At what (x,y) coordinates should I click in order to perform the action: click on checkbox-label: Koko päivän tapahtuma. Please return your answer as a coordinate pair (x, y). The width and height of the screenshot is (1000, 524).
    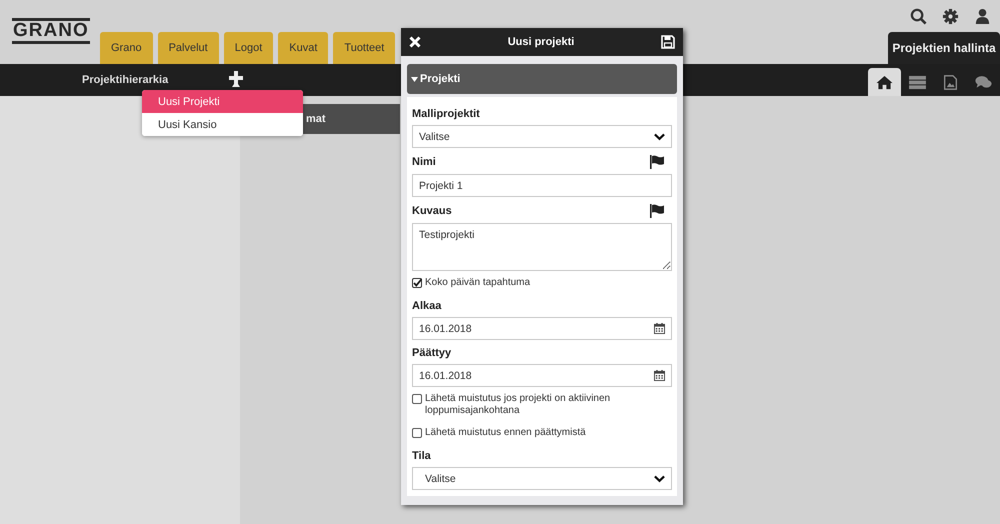
    Looking at the image, I should click on (477, 283).